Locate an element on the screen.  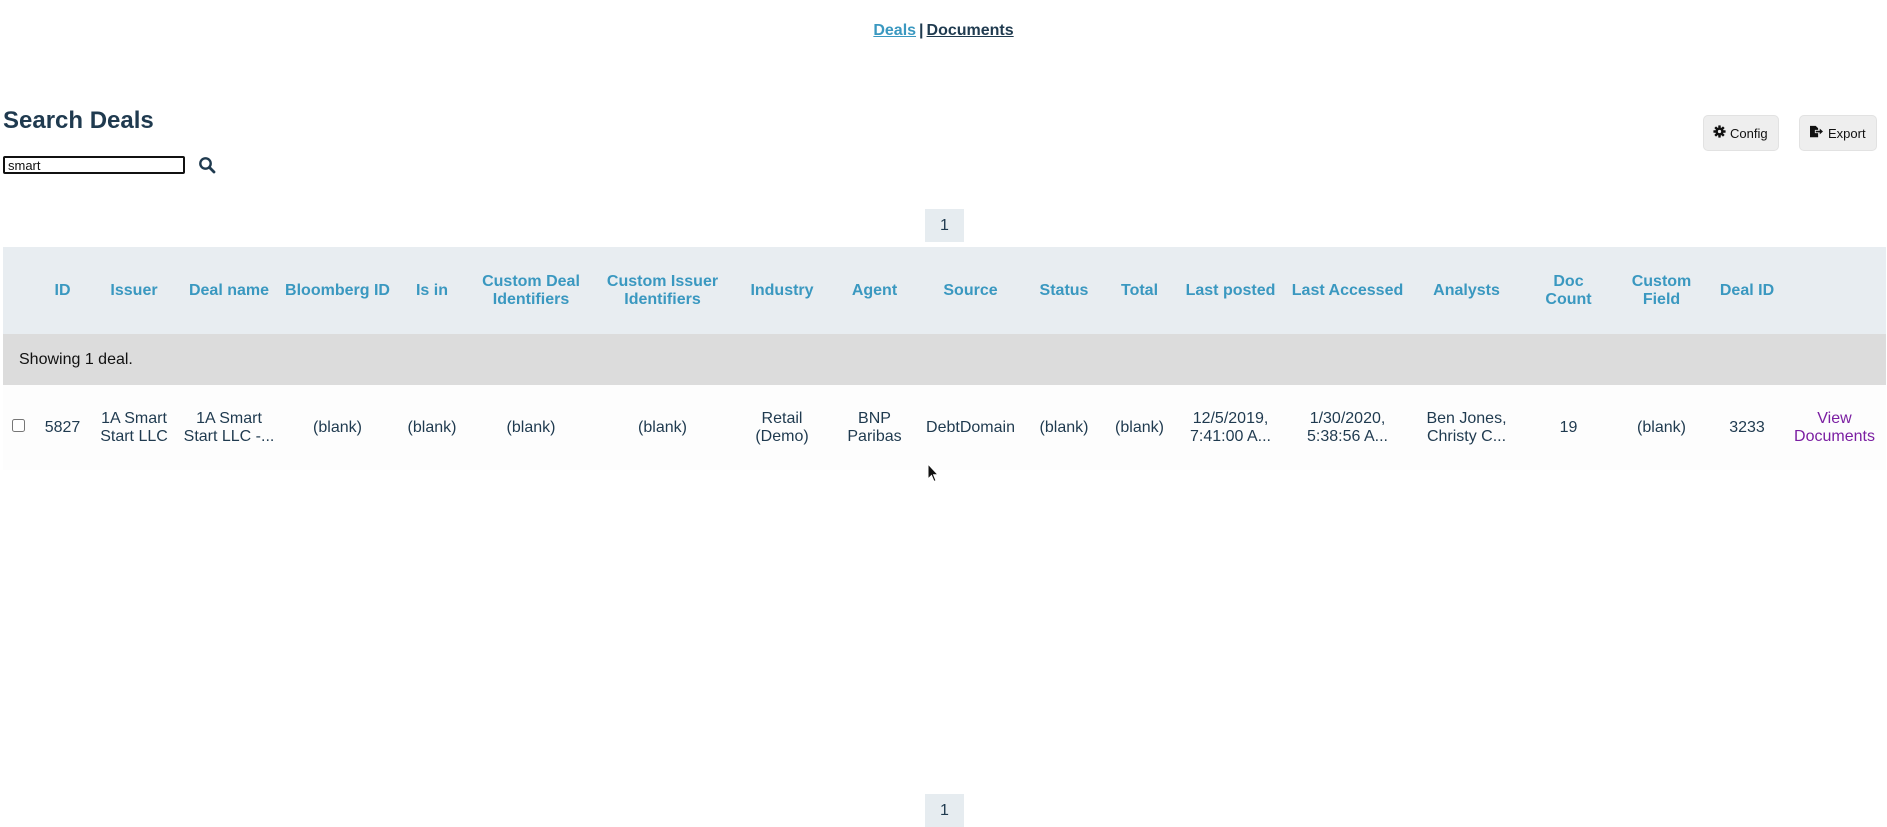
header-agent: Agent is located at coordinates (874, 290).